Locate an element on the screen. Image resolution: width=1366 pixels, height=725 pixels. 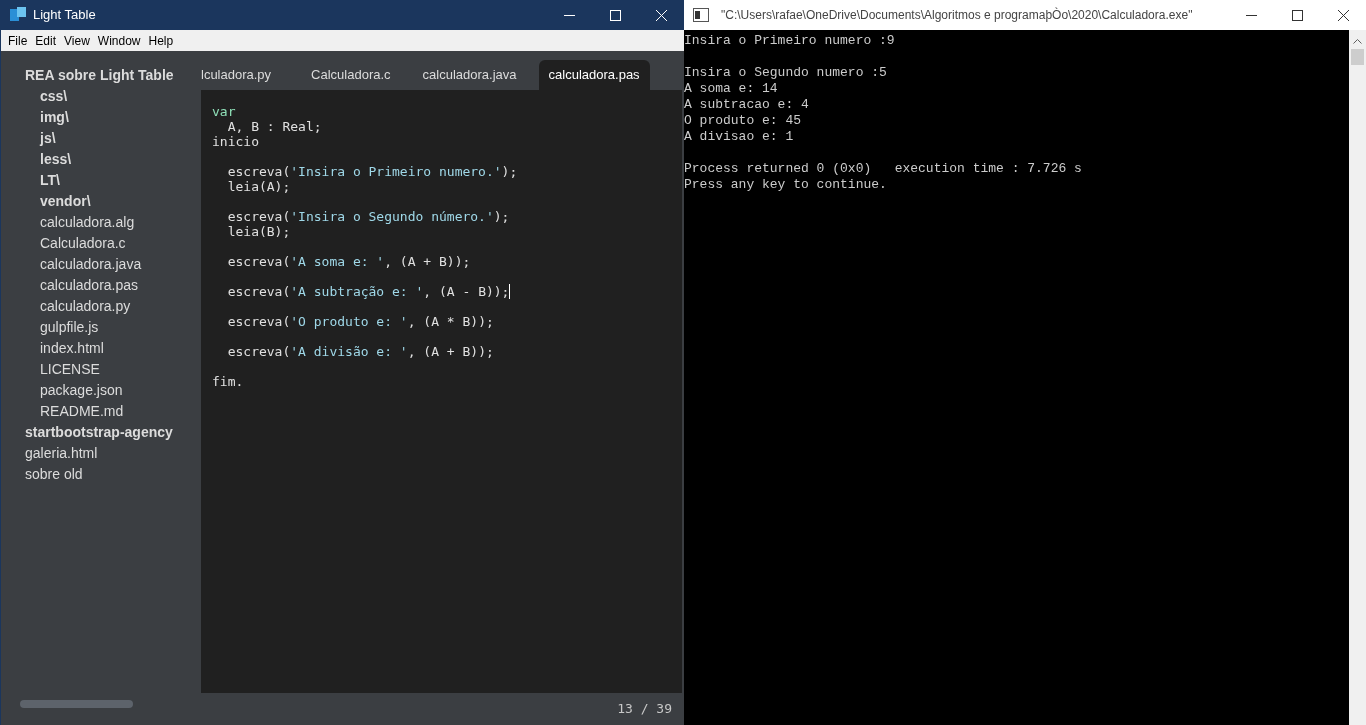
menu-item: File is located at coordinates (18, 40).